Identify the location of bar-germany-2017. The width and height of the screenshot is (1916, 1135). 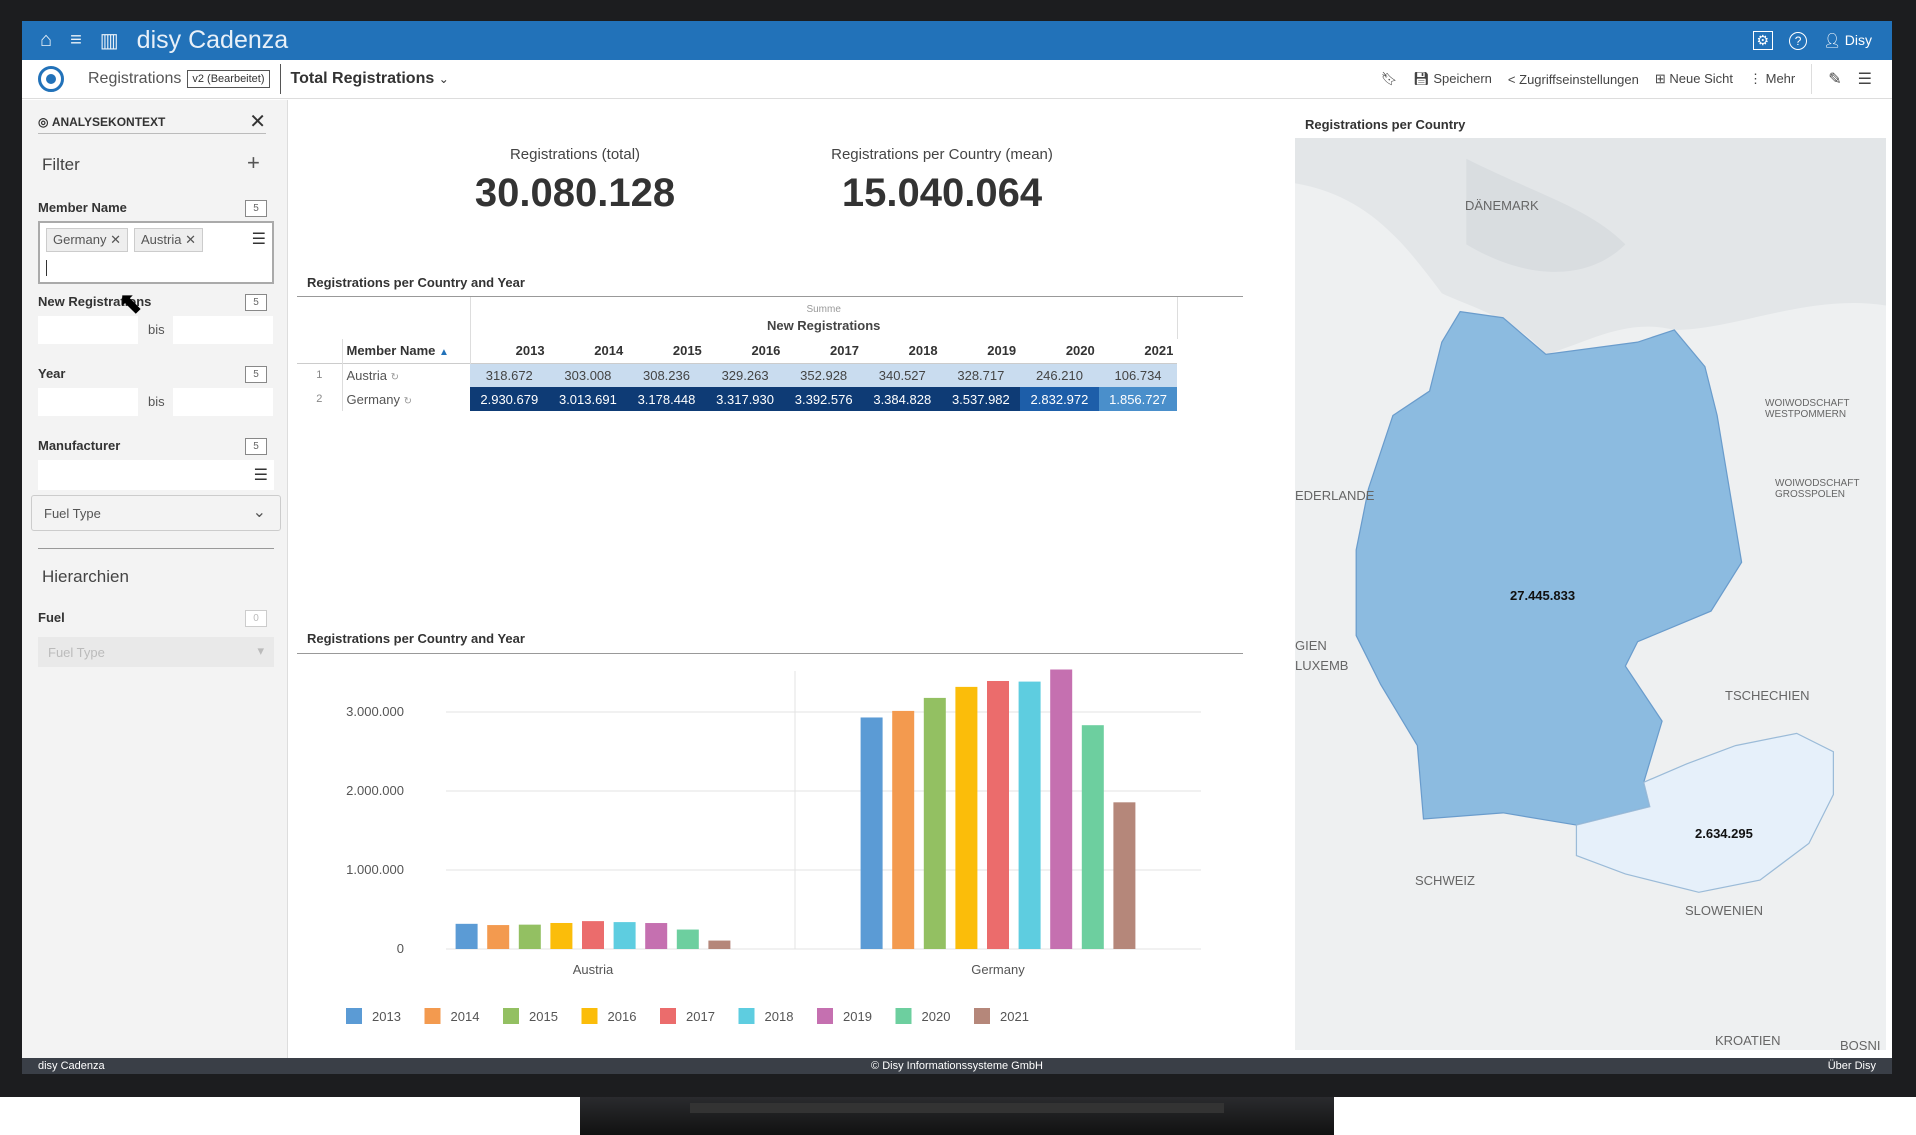
(998, 814).